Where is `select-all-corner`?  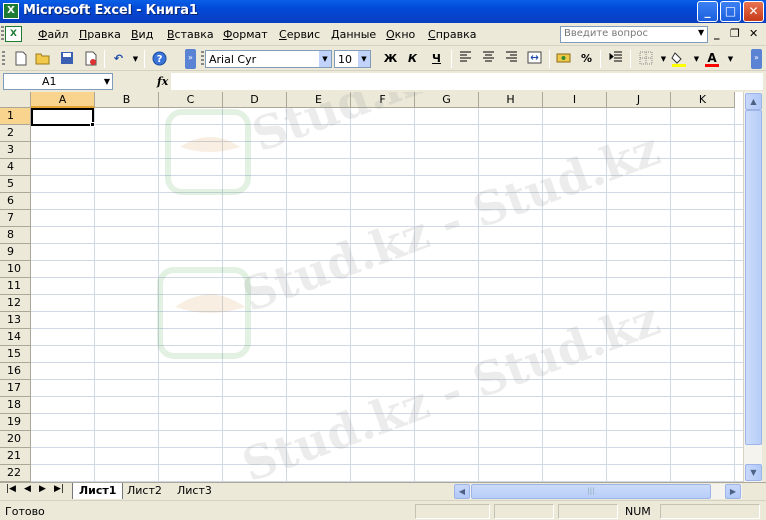 select-all-corner is located at coordinates (15, 100).